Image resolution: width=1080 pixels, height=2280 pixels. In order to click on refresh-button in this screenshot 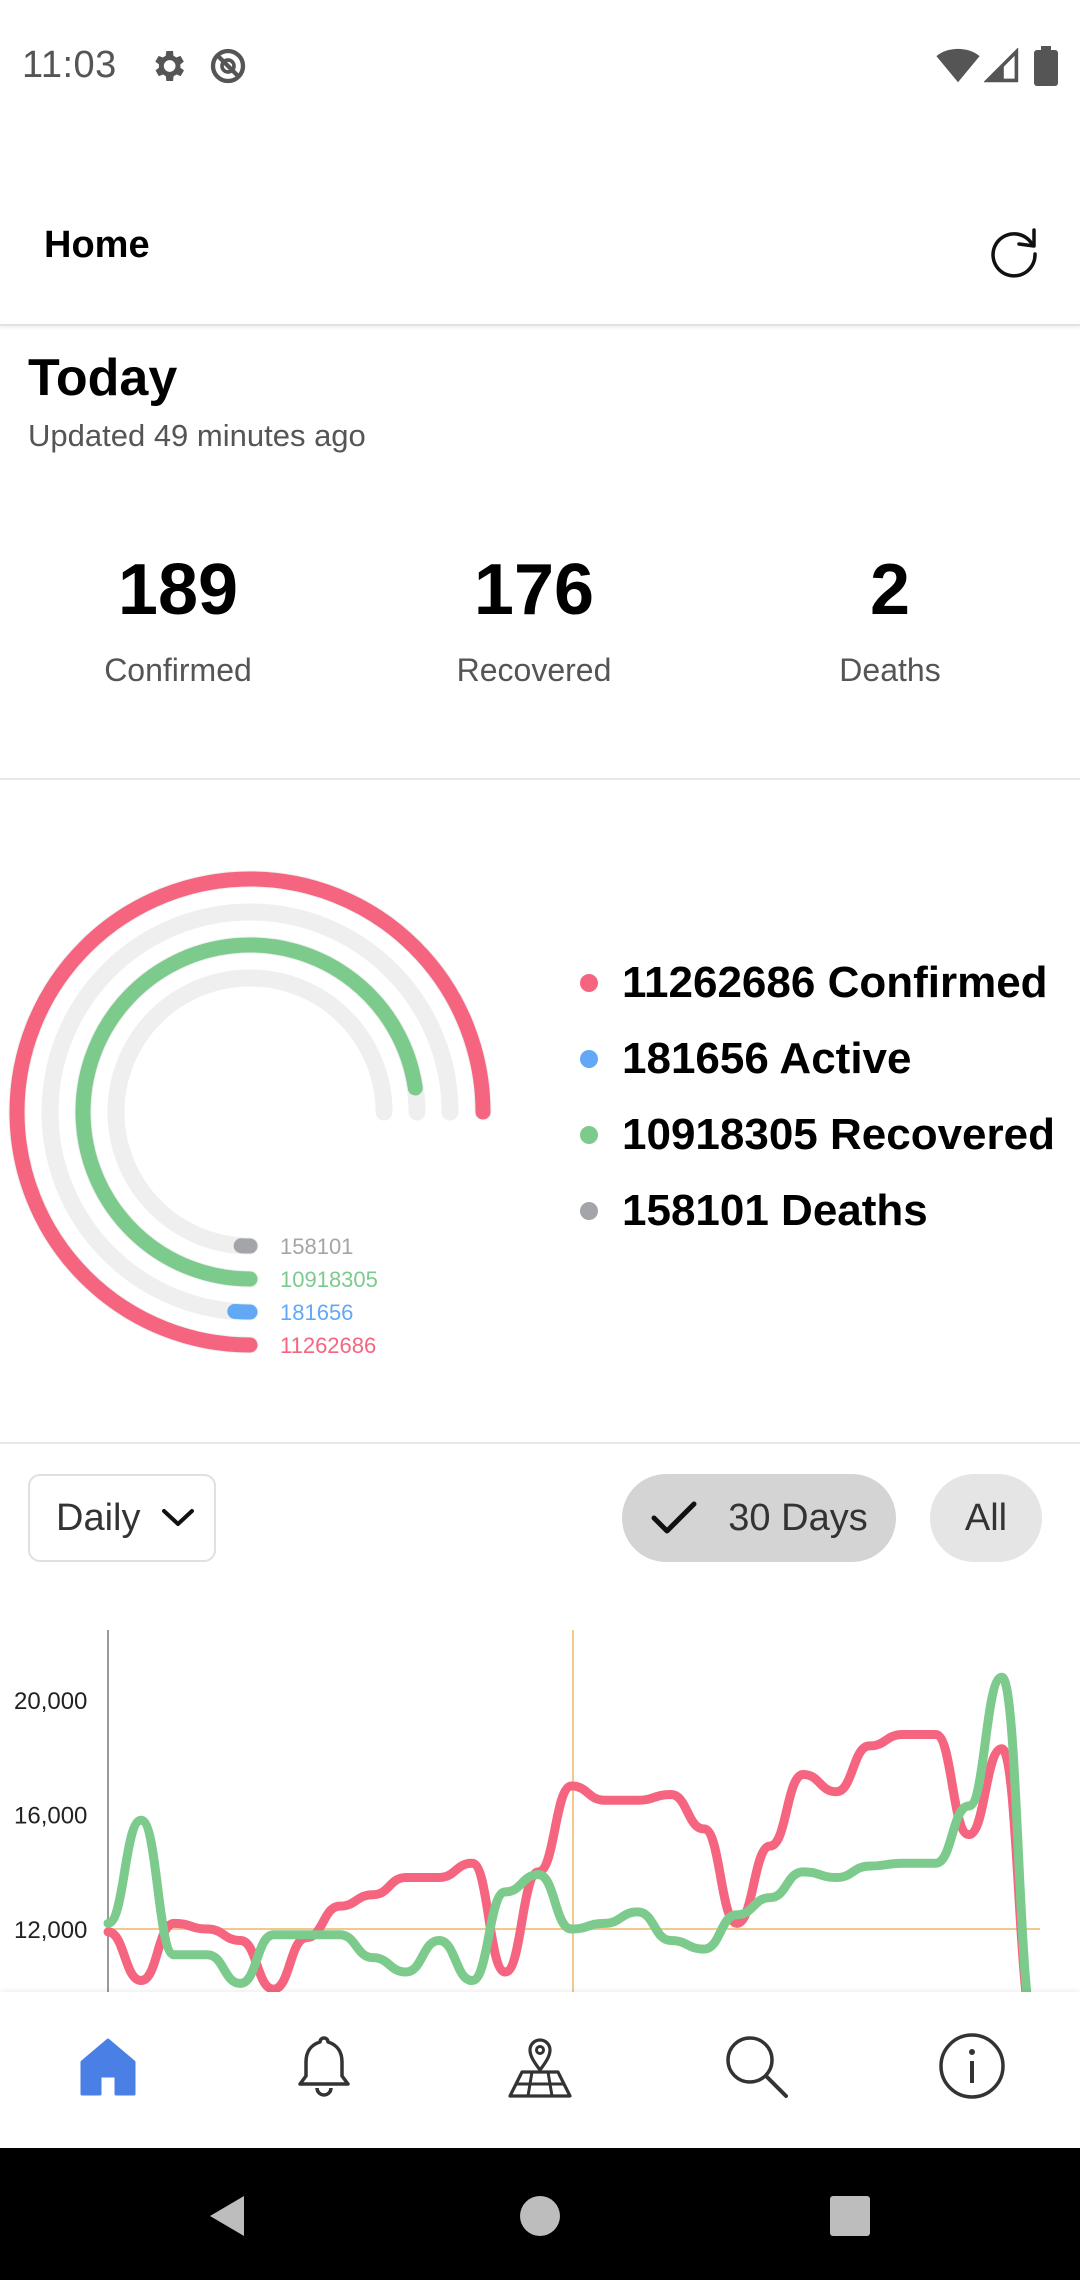, I will do `click(1014, 252)`.